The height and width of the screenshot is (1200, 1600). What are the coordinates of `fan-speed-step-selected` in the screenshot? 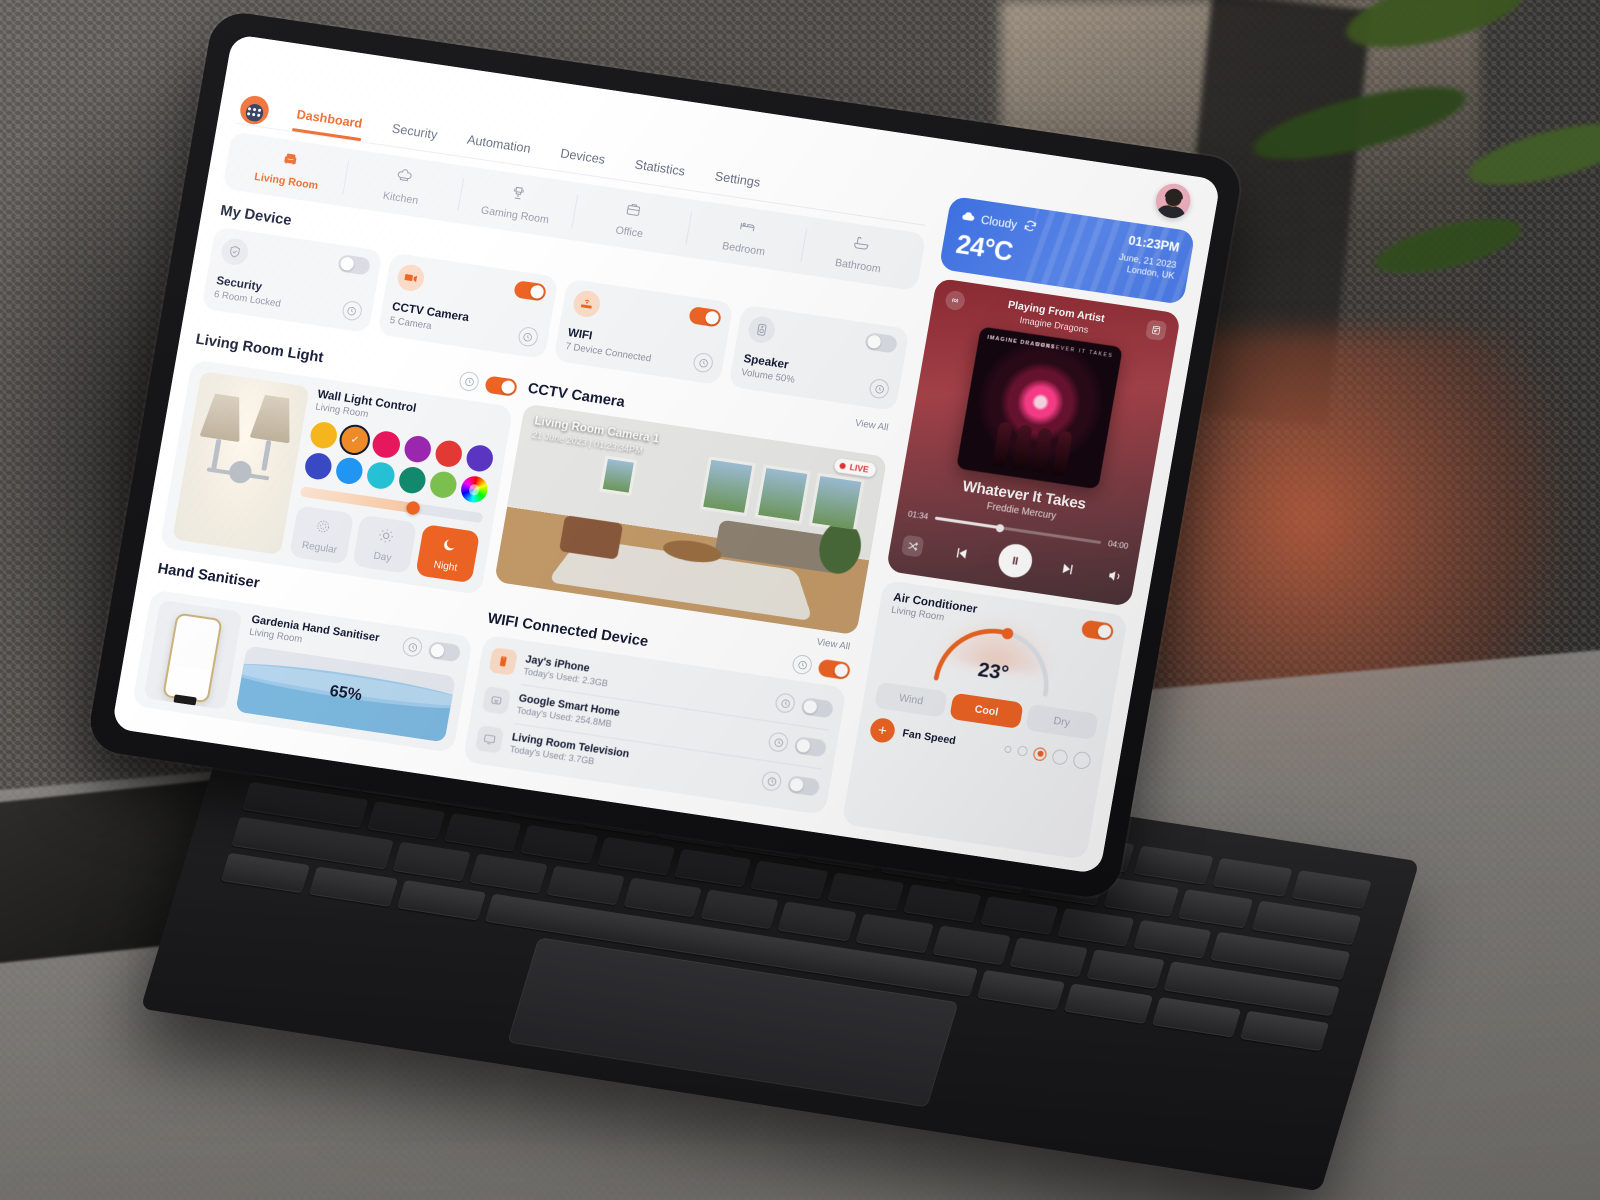 It's located at (1040, 754).